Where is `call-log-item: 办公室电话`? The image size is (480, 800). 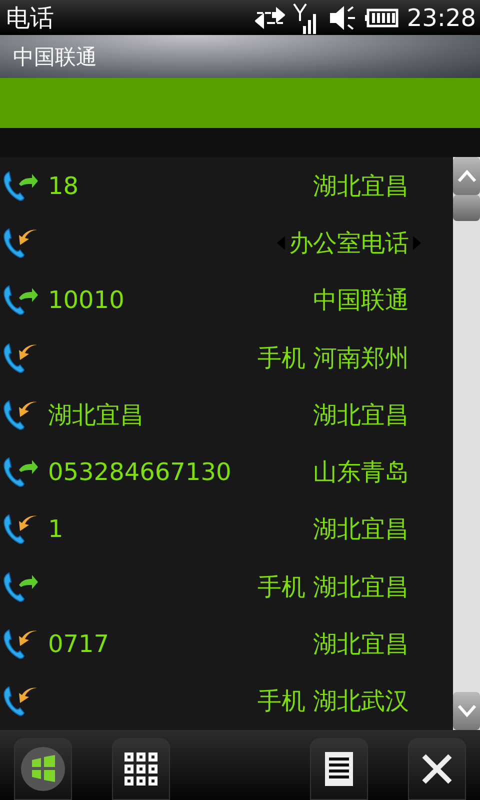
call-log-item: 办公室电话 is located at coordinates (226, 243).